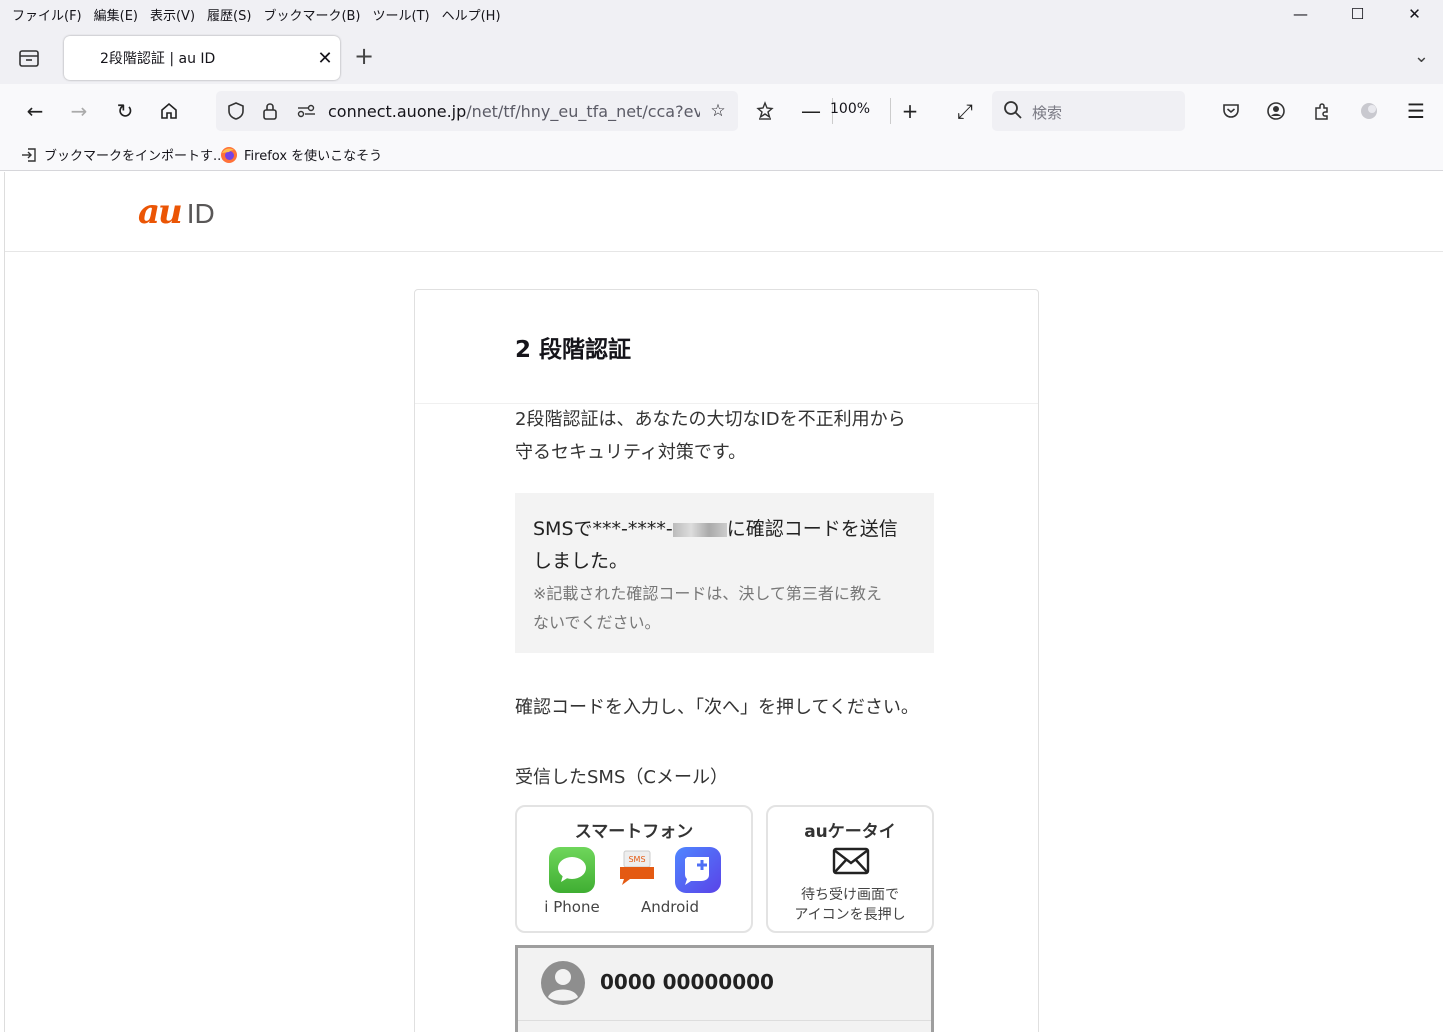 The width and height of the screenshot is (1443, 1032). I want to click on sms-sender-preview: 0000 00000000, so click(724, 988).